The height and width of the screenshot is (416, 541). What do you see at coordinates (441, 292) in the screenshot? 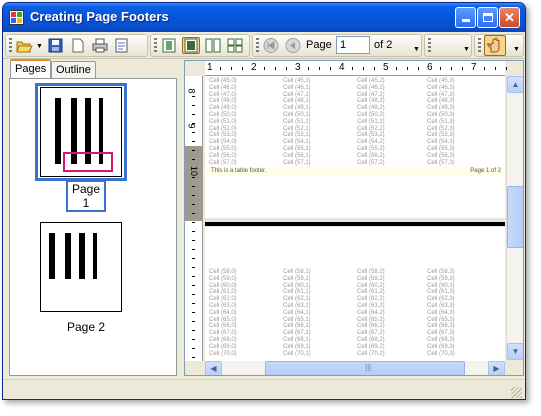
I see `table-cell: Cell (61,3)` at bounding box center [441, 292].